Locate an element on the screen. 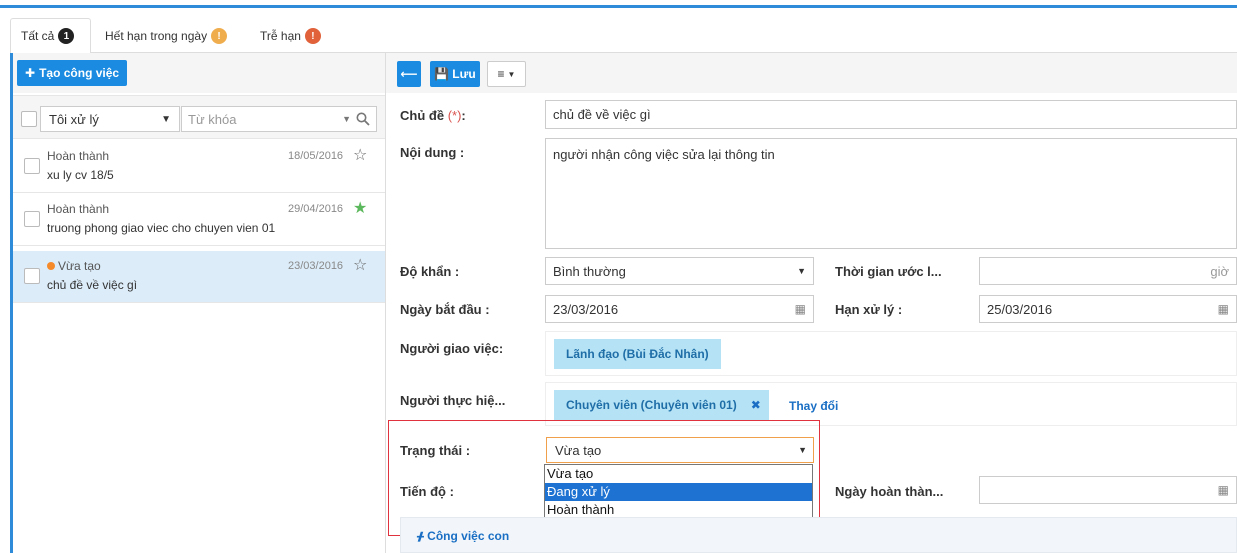  tab-all: Tất cả 1 is located at coordinates (50, 36).